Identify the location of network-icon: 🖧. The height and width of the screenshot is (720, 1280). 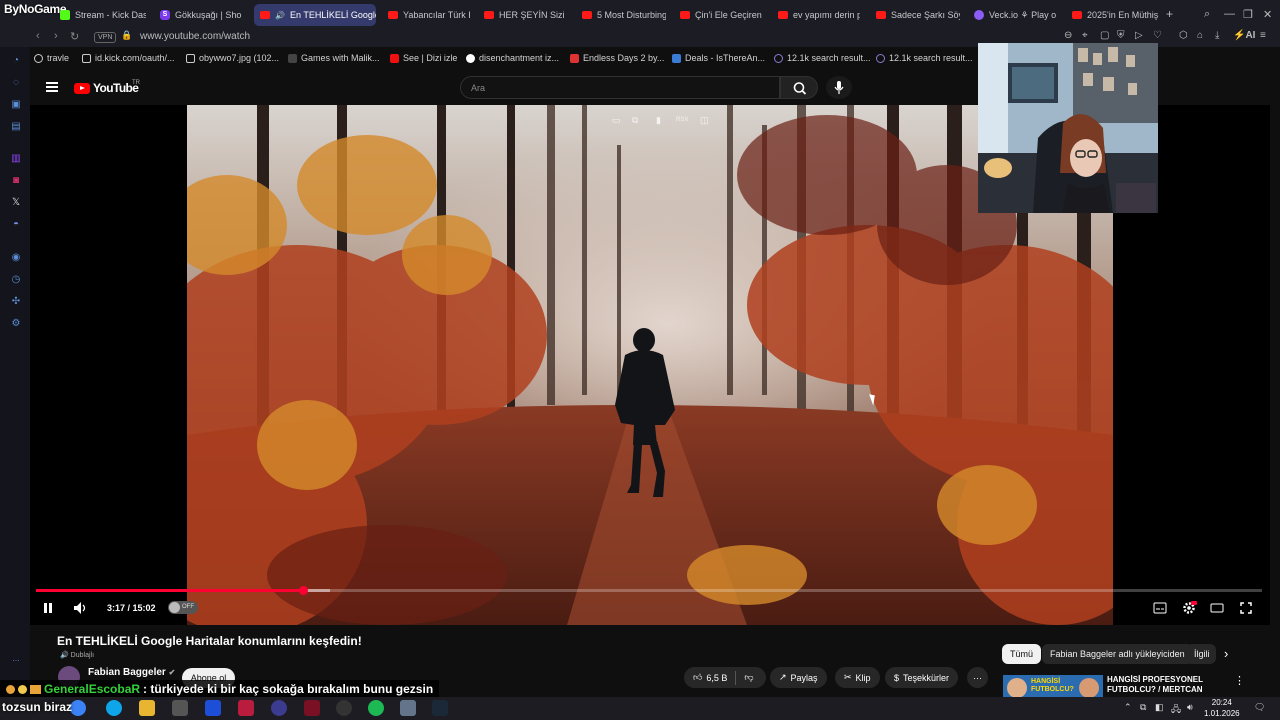
(1176, 710).